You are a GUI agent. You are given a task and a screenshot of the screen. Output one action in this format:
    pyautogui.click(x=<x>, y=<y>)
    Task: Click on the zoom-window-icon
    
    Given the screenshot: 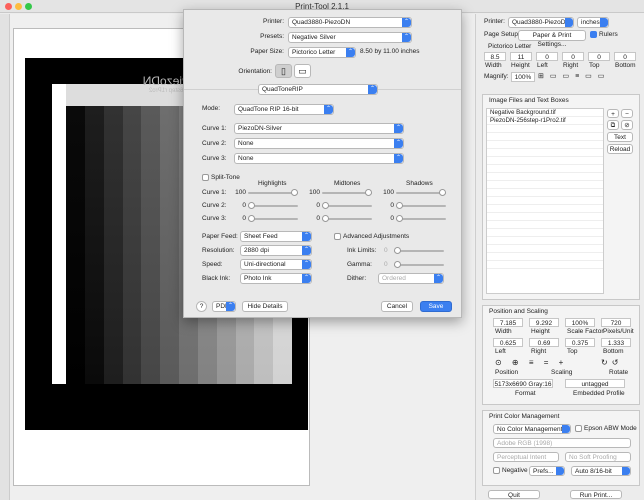 What is the action you would take?
    pyautogui.click(x=28, y=6)
    